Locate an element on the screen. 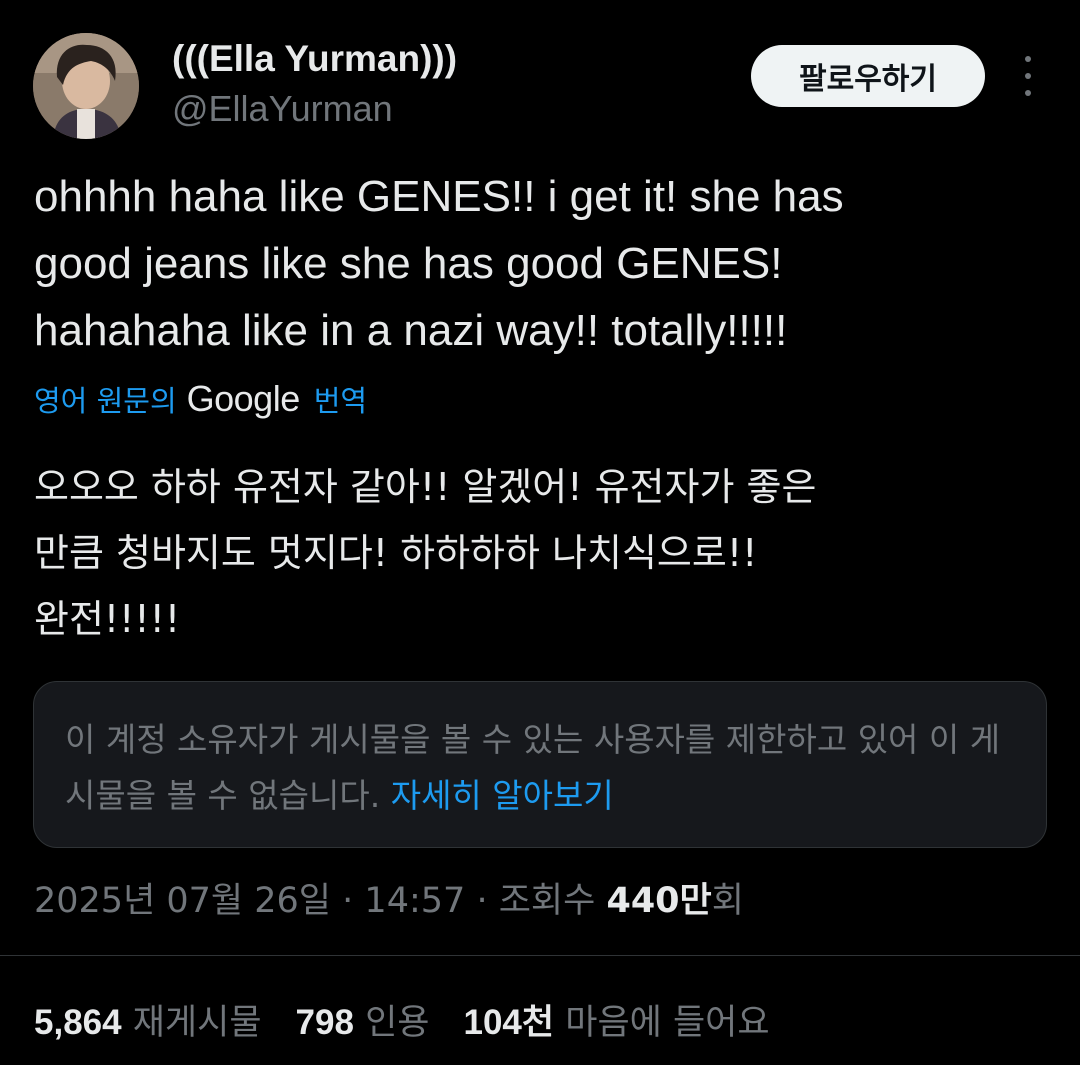  post-date: 2025년 07월 26일 is located at coordinates (182, 901).